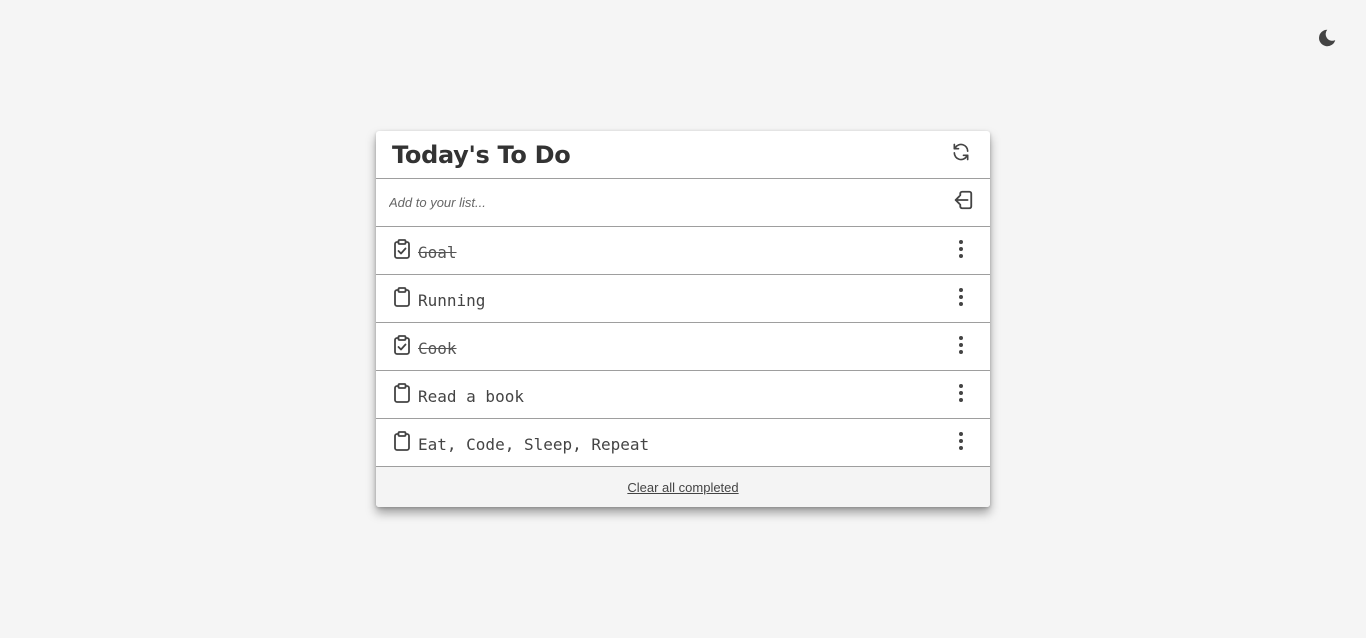  Describe the element at coordinates (437, 252) in the screenshot. I see `todo-text: Goal` at that location.